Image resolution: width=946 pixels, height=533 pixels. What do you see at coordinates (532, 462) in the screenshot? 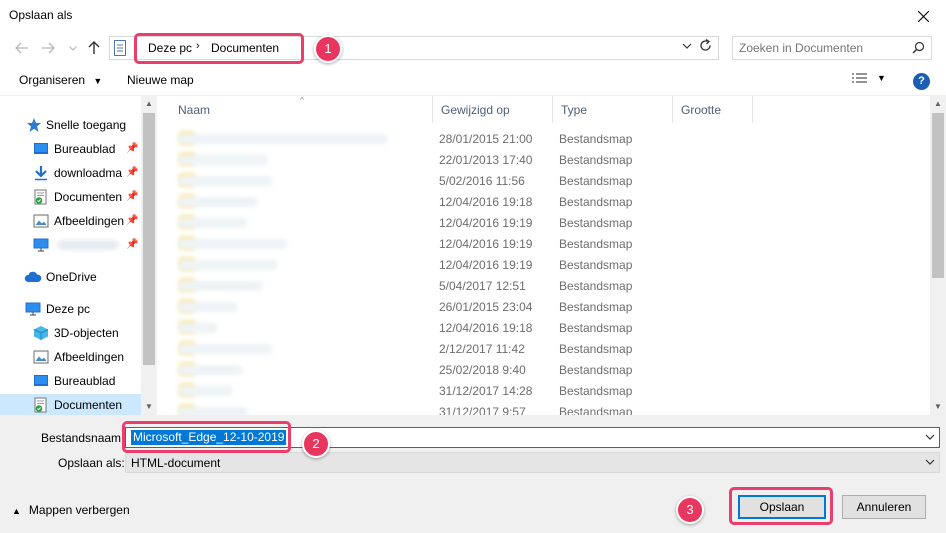
I see `save-type-select: HTML-document` at bounding box center [532, 462].